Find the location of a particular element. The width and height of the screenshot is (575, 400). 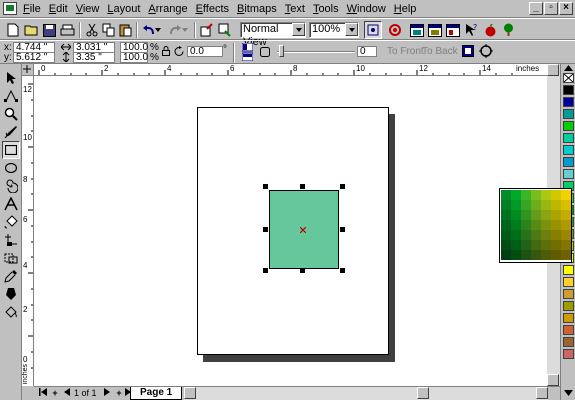

restore-button: ▫ is located at coordinates (551, 8).